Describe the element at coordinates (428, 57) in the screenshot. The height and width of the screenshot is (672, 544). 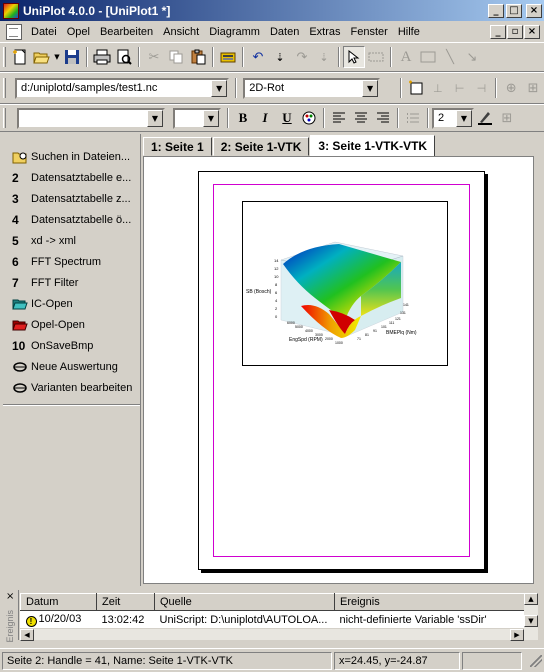
I see `frame-icon` at that location.